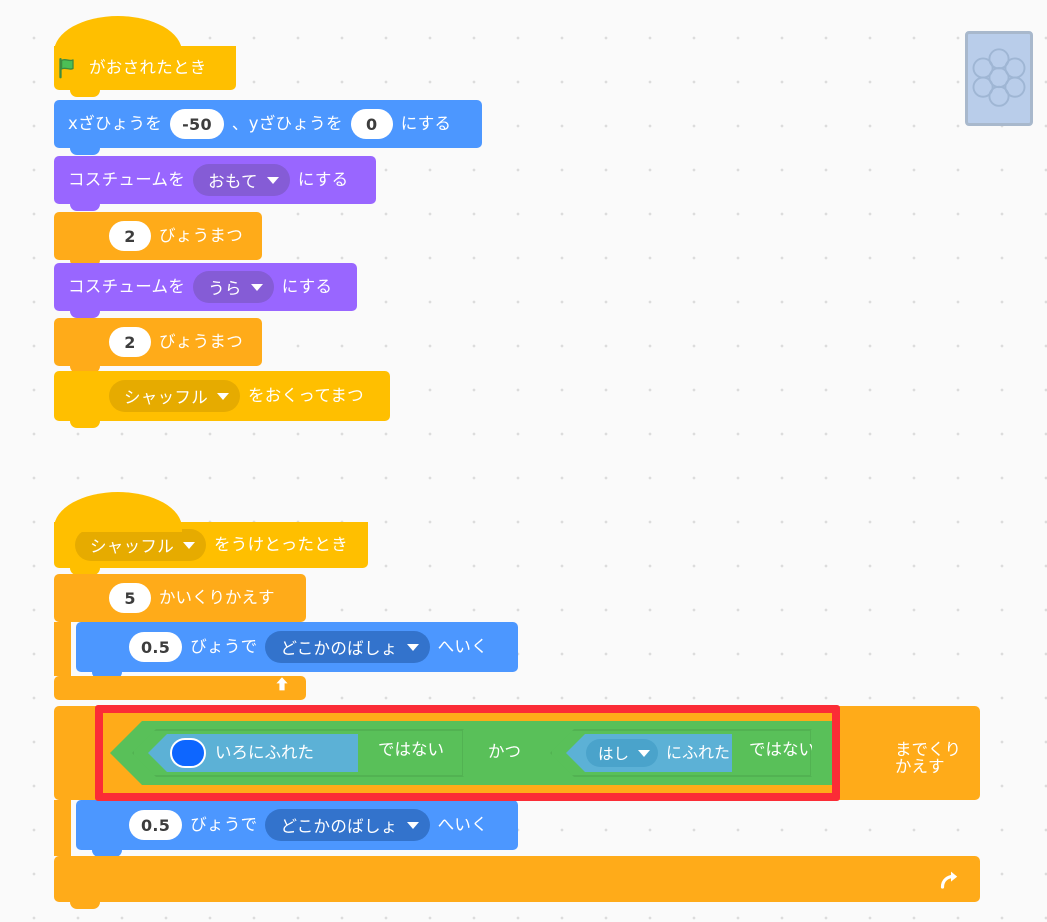 This screenshot has height=922, width=1047. What do you see at coordinates (306, 395) in the screenshot?
I see `broadcast-label: をおくってまつ` at bounding box center [306, 395].